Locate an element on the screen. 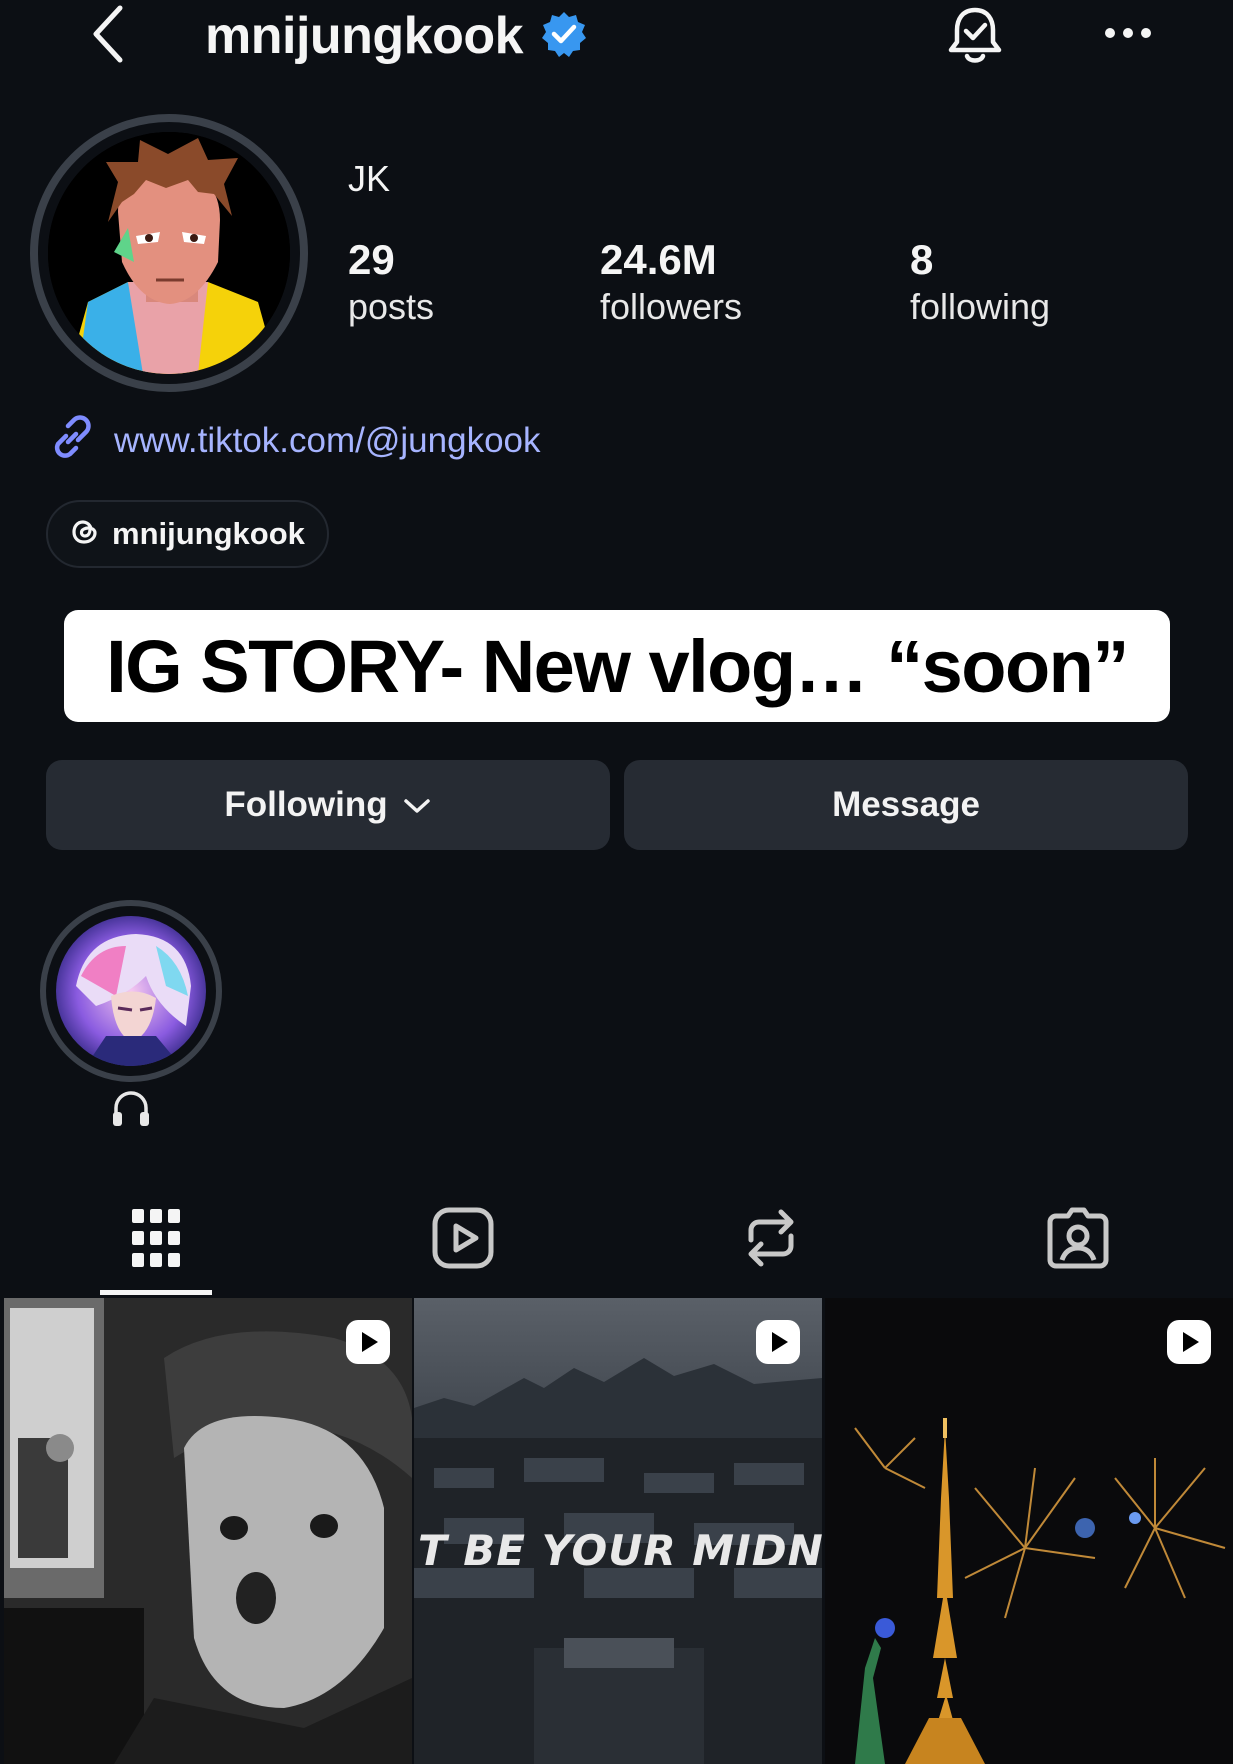  tab-posts-grid is located at coordinates (156, 1240).